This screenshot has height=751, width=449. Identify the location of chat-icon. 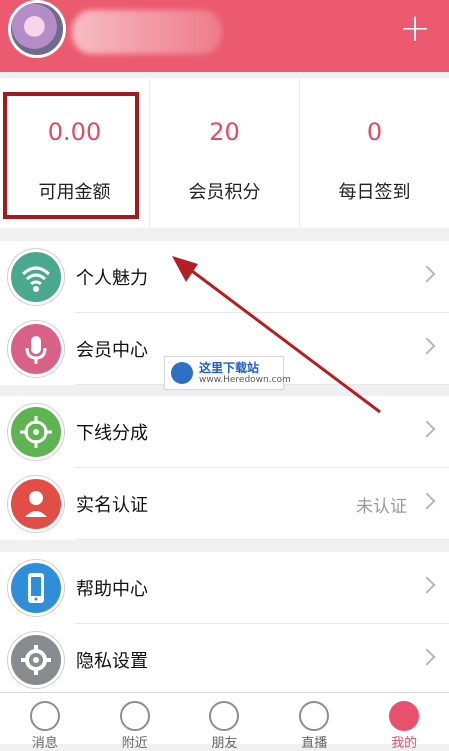
(44, 716).